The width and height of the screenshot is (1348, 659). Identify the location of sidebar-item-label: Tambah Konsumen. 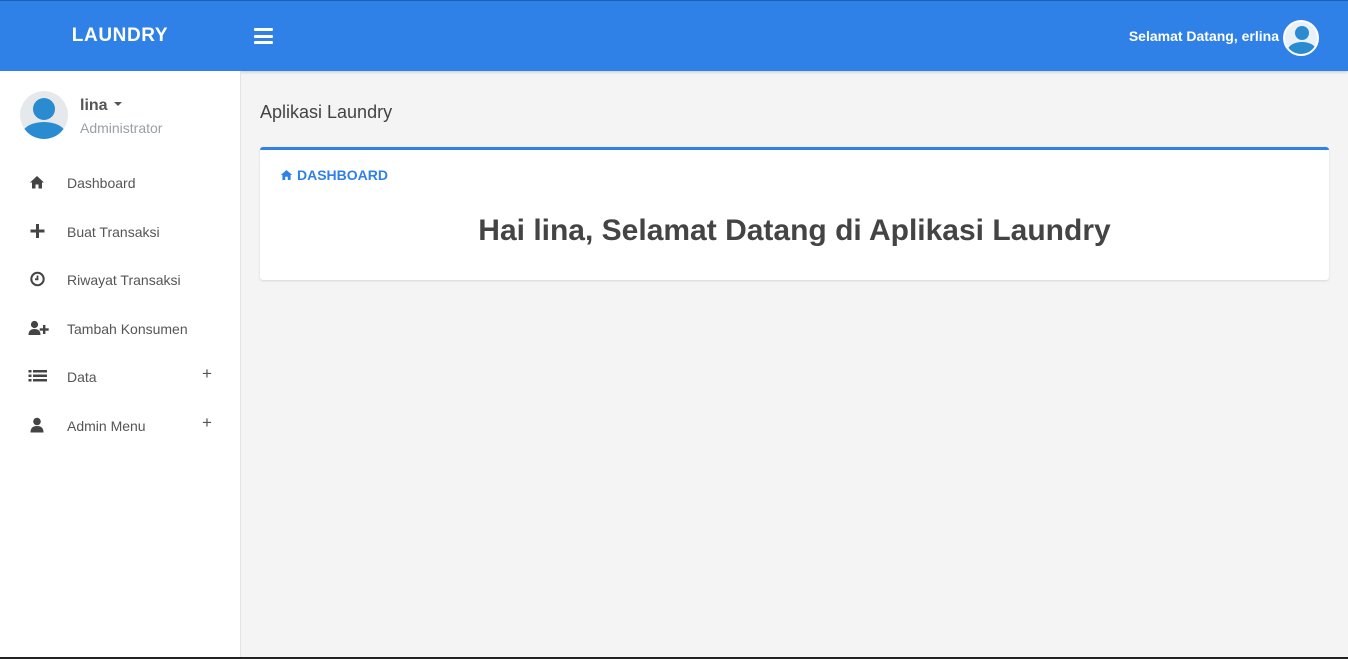
(127, 328).